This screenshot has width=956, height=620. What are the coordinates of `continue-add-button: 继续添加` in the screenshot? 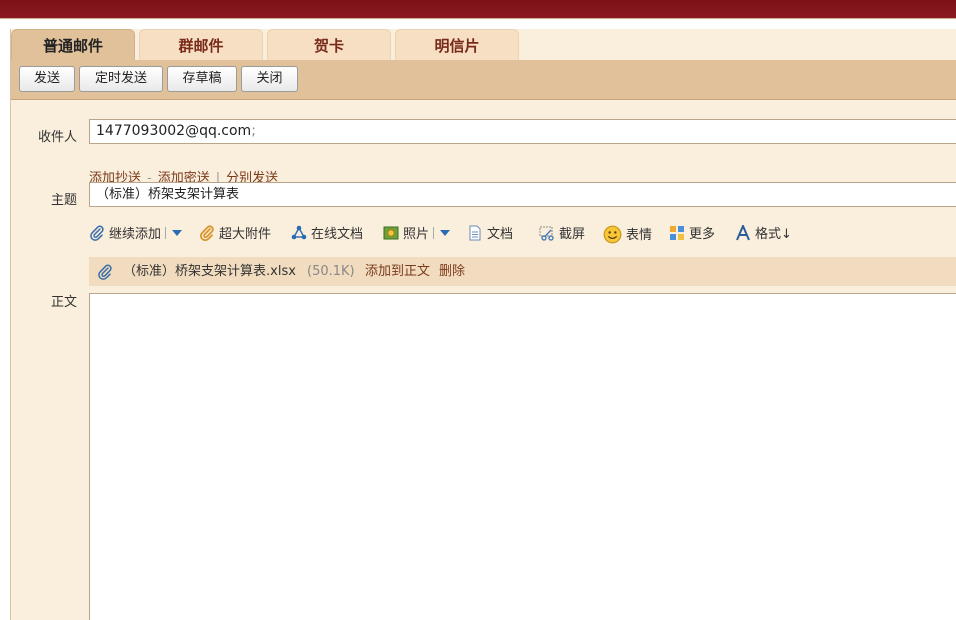 It's located at (136, 235).